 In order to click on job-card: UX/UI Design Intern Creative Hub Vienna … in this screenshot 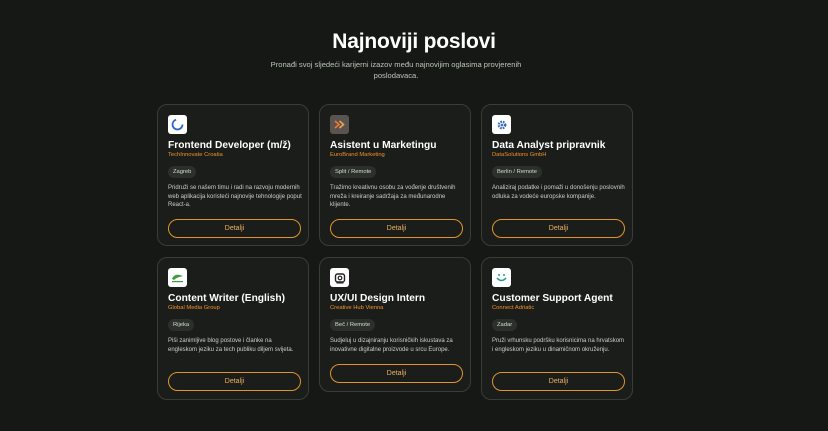, I will do `click(395, 324)`.